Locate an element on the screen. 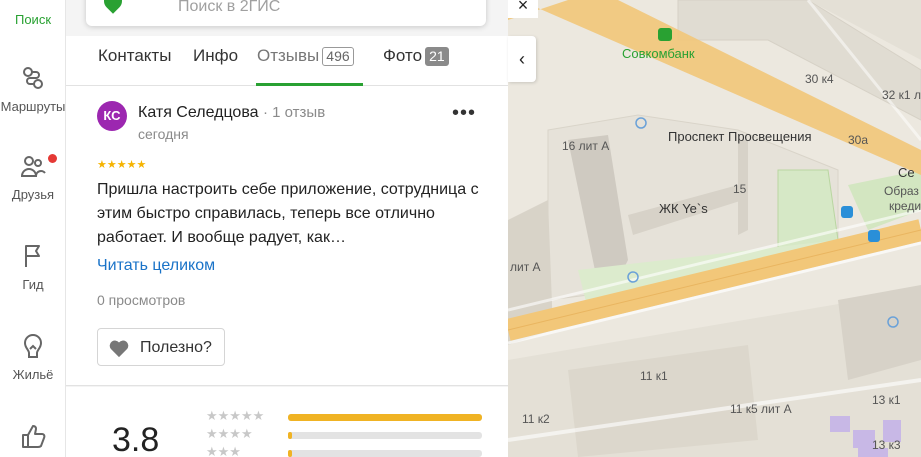 The image size is (921, 457). tab-bar: Контакты Инфо Отзывы 496 Фото 21 is located at coordinates (287, 61).